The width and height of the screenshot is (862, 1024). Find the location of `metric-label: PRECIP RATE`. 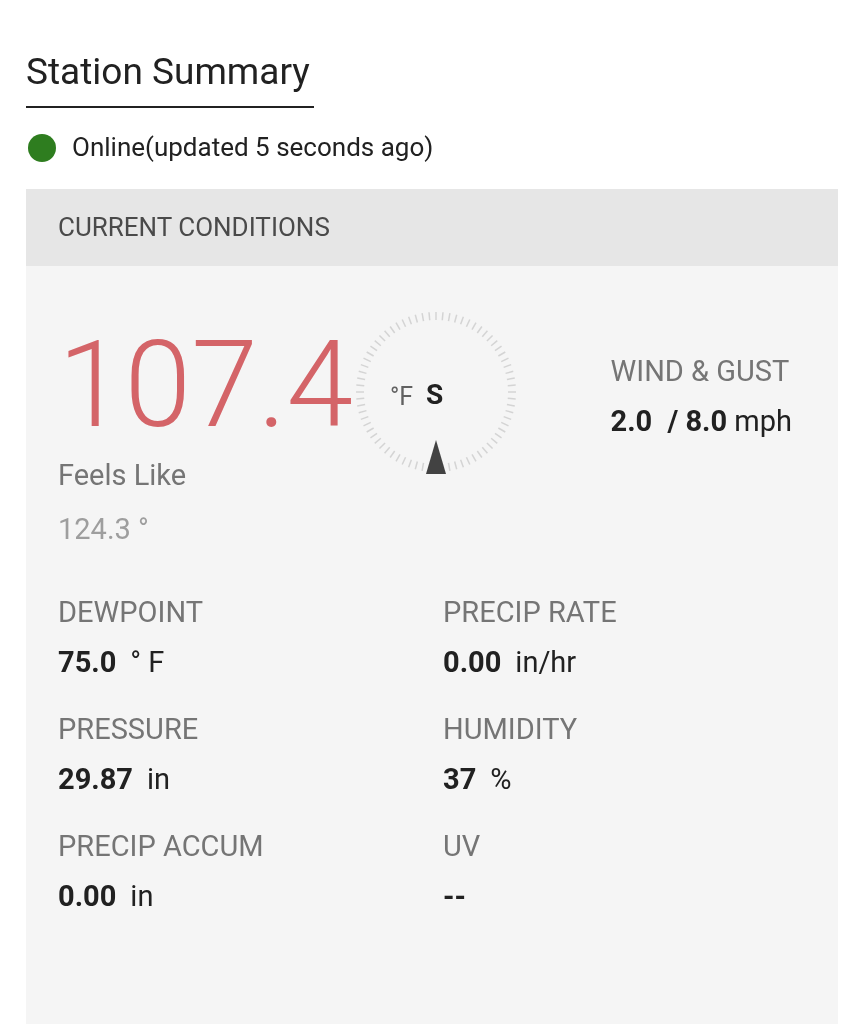

metric-label: PRECIP RATE is located at coordinates (530, 612).